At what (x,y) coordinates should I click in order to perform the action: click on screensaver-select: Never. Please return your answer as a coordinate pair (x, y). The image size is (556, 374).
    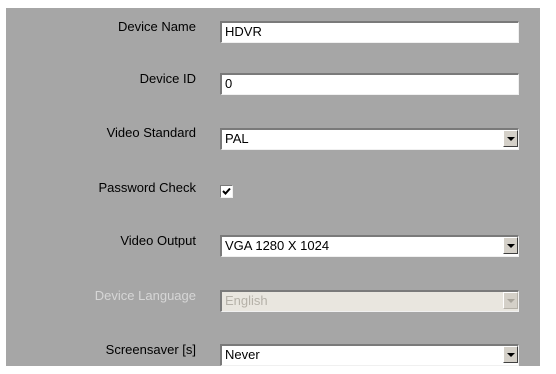
    Looking at the image, I should click on (369, 355).